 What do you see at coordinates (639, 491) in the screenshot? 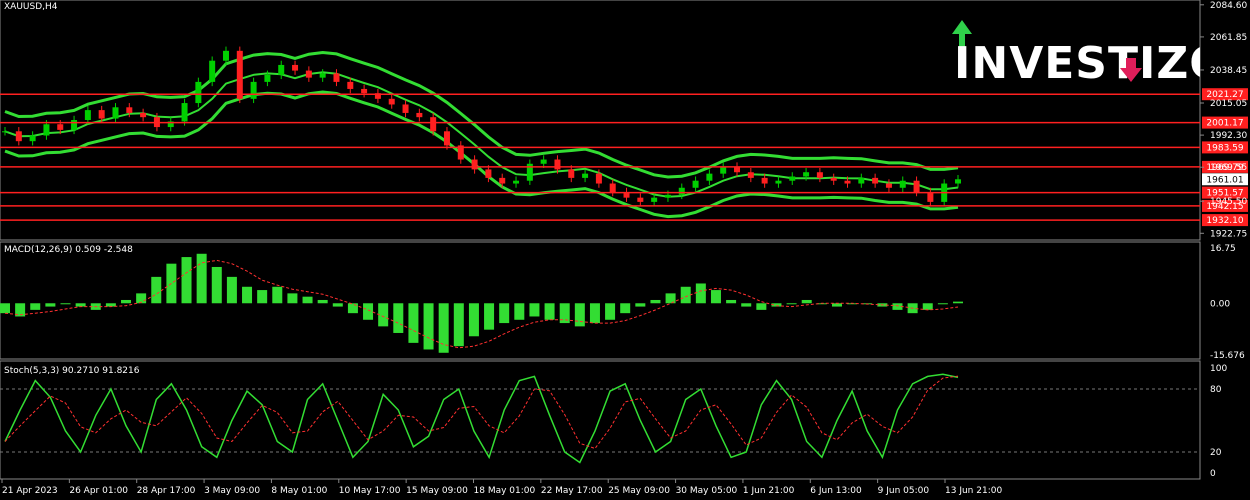
I see `time-label: 25 May 09:00` at bounding box center [639, 491].